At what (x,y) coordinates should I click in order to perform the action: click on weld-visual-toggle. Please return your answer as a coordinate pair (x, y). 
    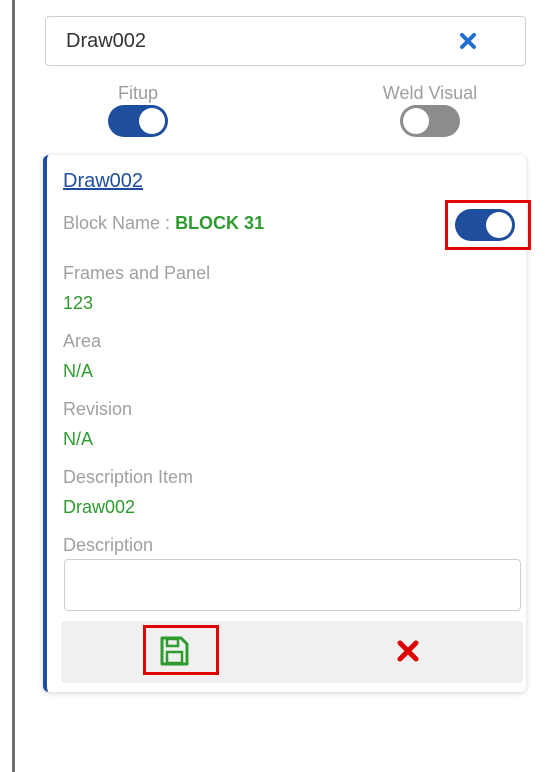
    Looking at the image, I should click on (430, 121).